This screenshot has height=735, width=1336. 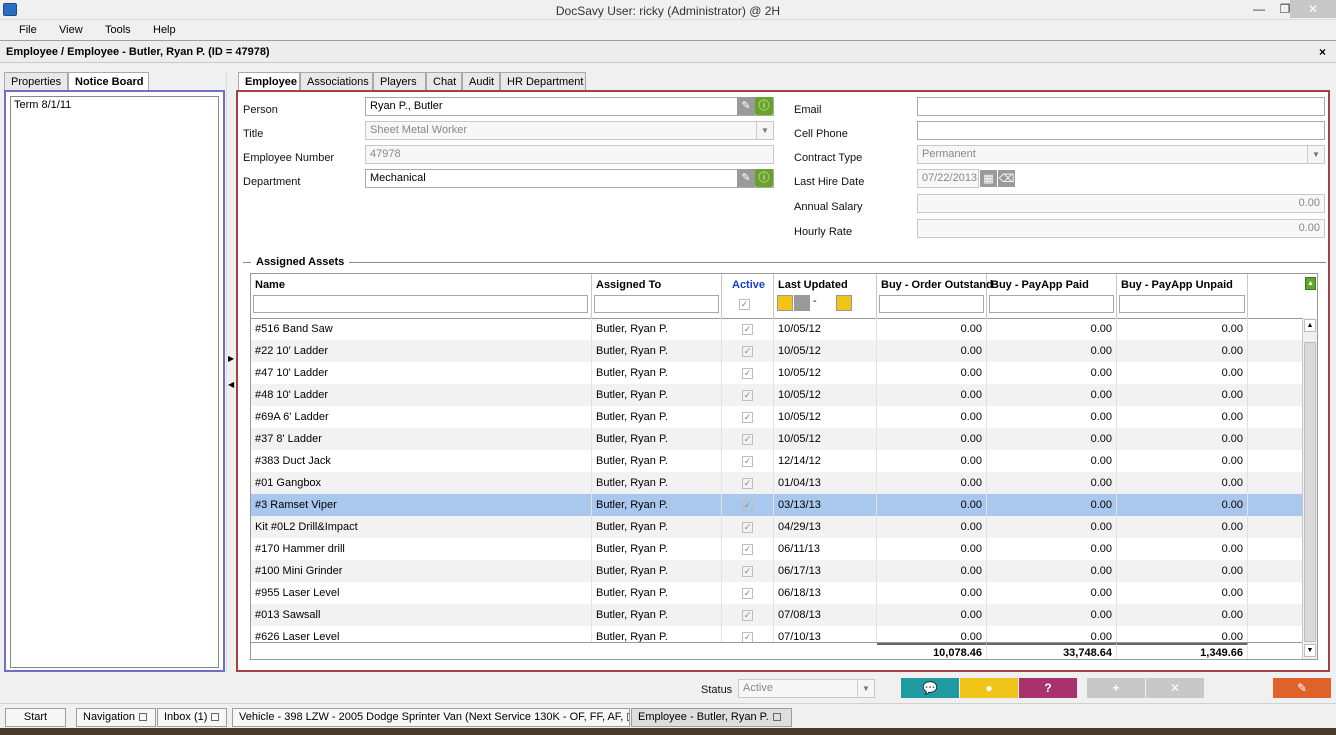 What do you see at coordinates (1121, 228) in the screenshot?
I see `hourly-rate-field: 0.00` at bounding box center [1121, 228].